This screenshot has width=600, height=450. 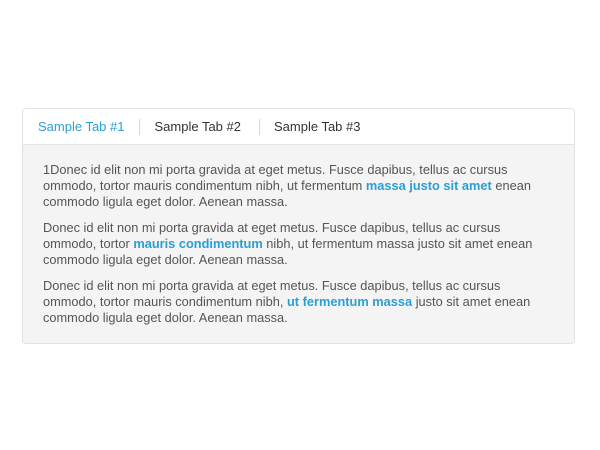 What do you see at coordinates (88, 127) in the screenshot?
I see `tab-sample-1: Sample Tab #1` at bounding box center [88, 127].